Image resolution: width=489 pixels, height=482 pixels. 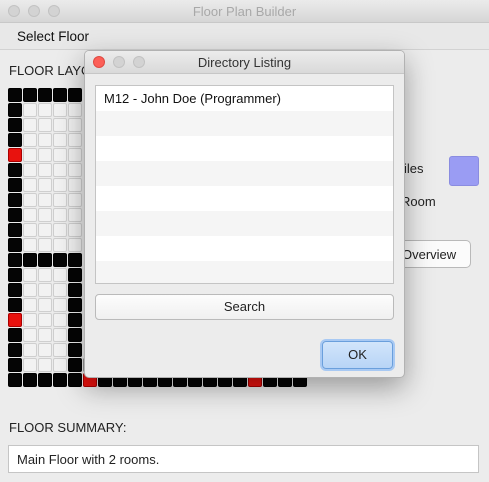 What do you see at coordinates (434, 254) in the screenshot?
I see `overview-button: Overview` at bounding box center [434, 254].